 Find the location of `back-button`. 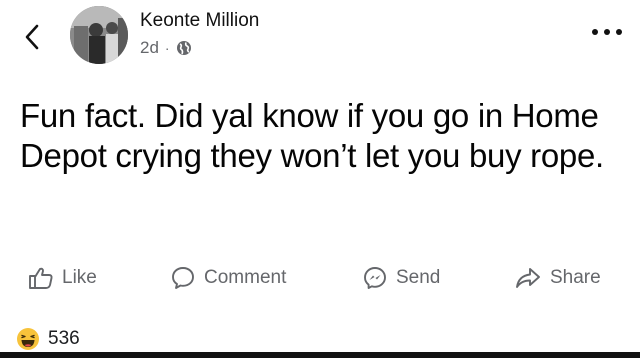

back-button is located at coordinates (32, 37).